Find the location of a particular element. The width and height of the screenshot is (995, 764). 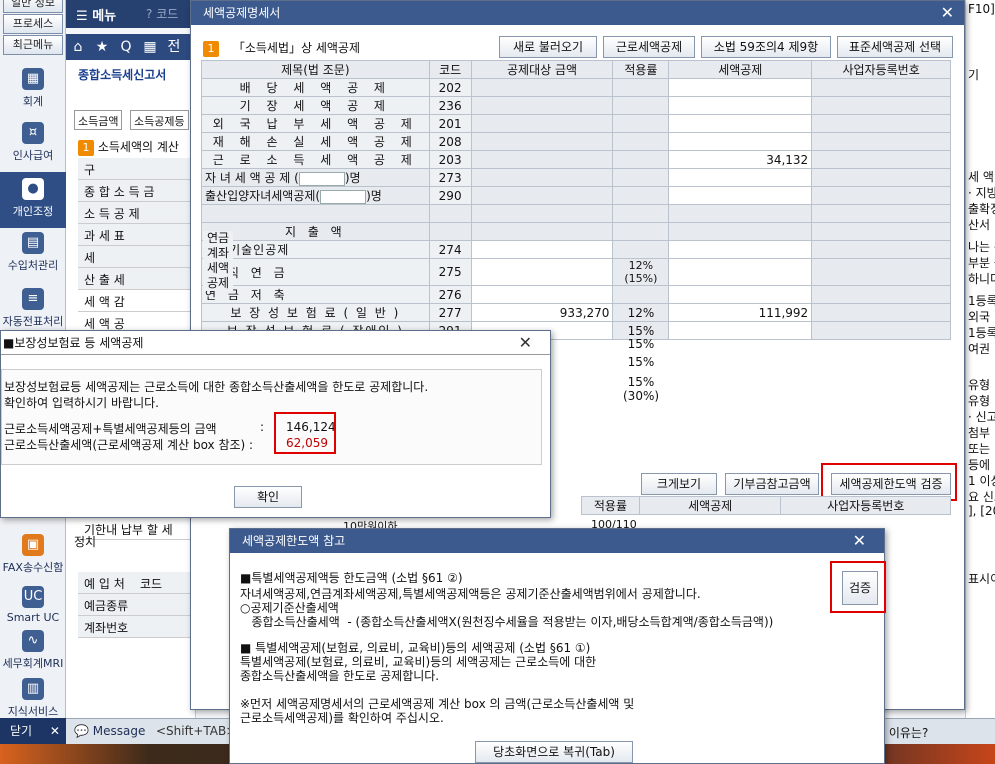

earned-income-credit-button: 근로세액공제 is located at coordinates (649, 47).